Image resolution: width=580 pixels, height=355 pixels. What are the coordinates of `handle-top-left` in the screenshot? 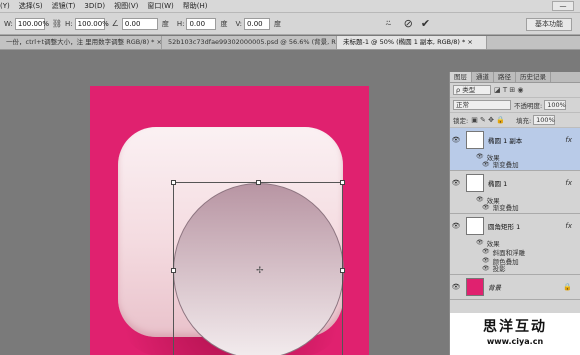 It's located at (173, 182).